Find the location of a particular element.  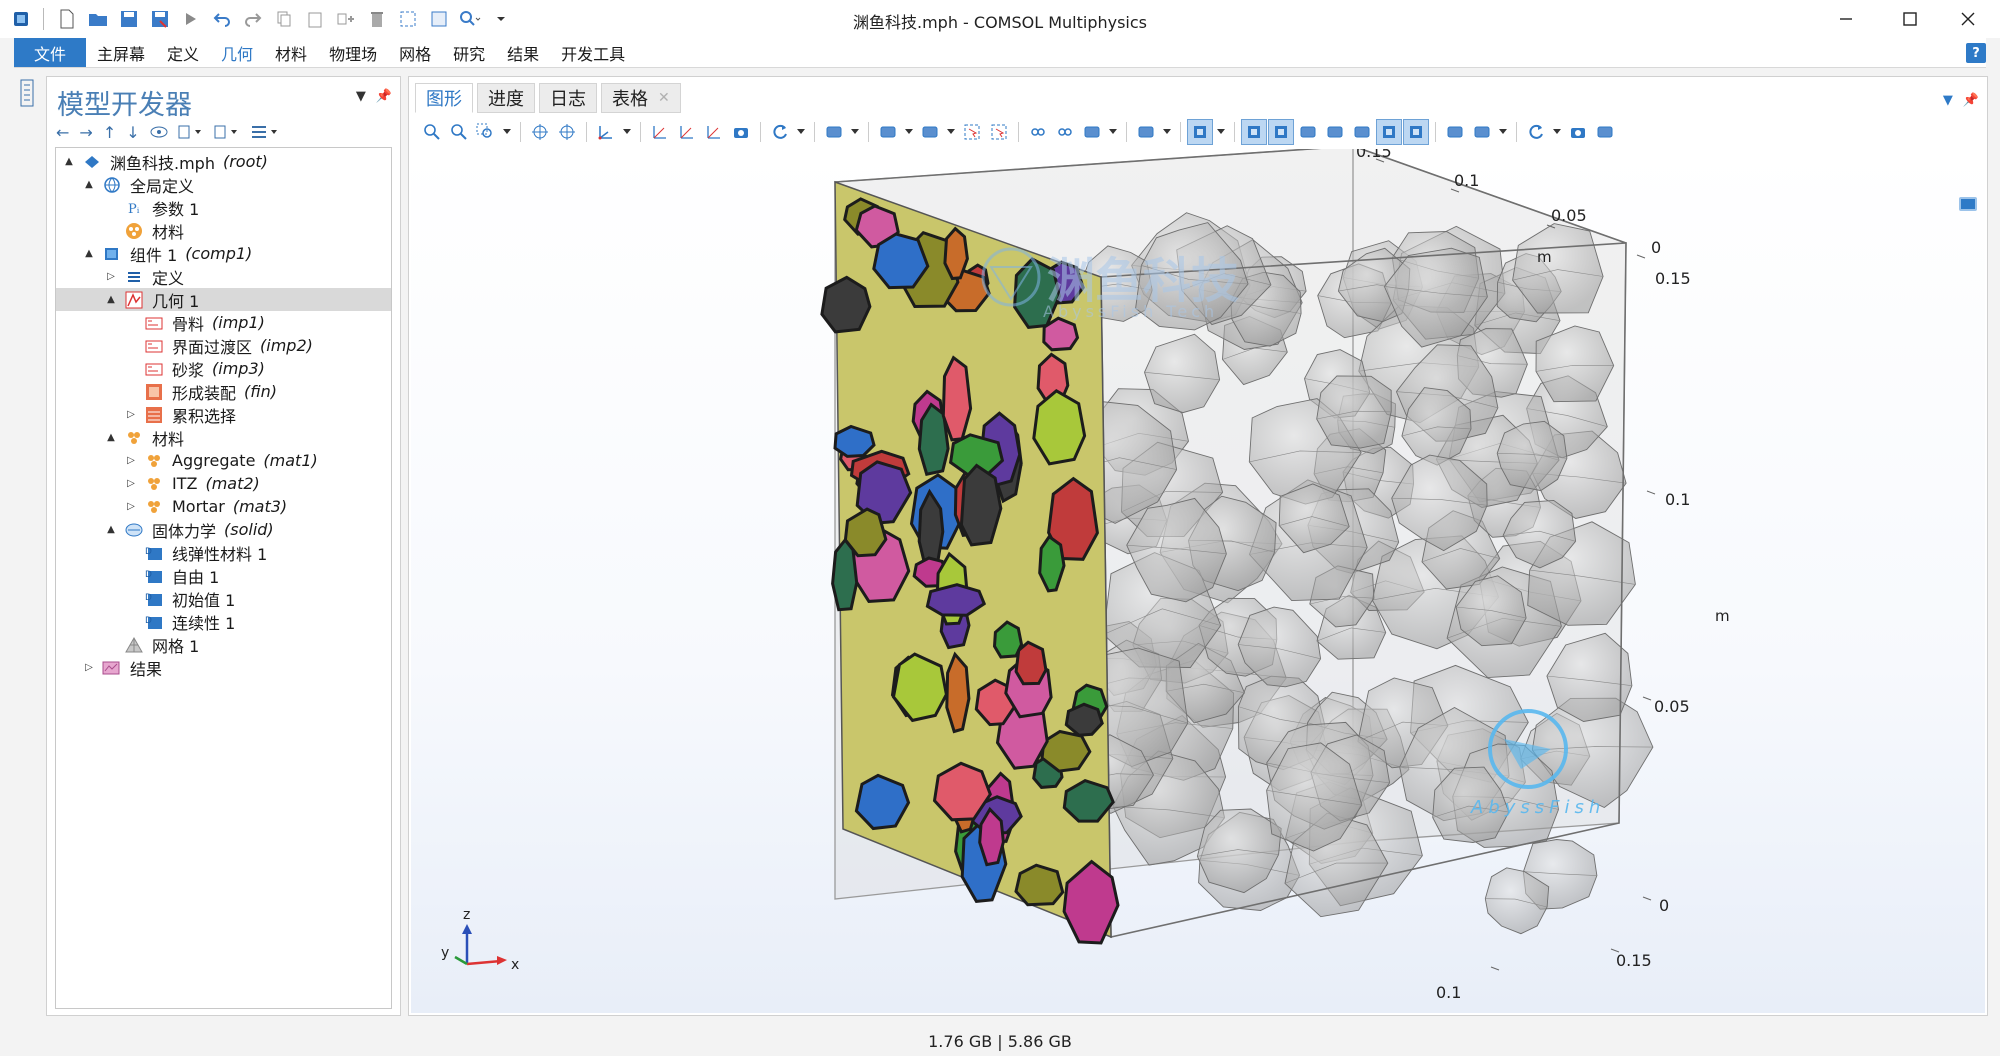

tree-item: Pᵢ 参数 1 is located at coordinates (223, 207).